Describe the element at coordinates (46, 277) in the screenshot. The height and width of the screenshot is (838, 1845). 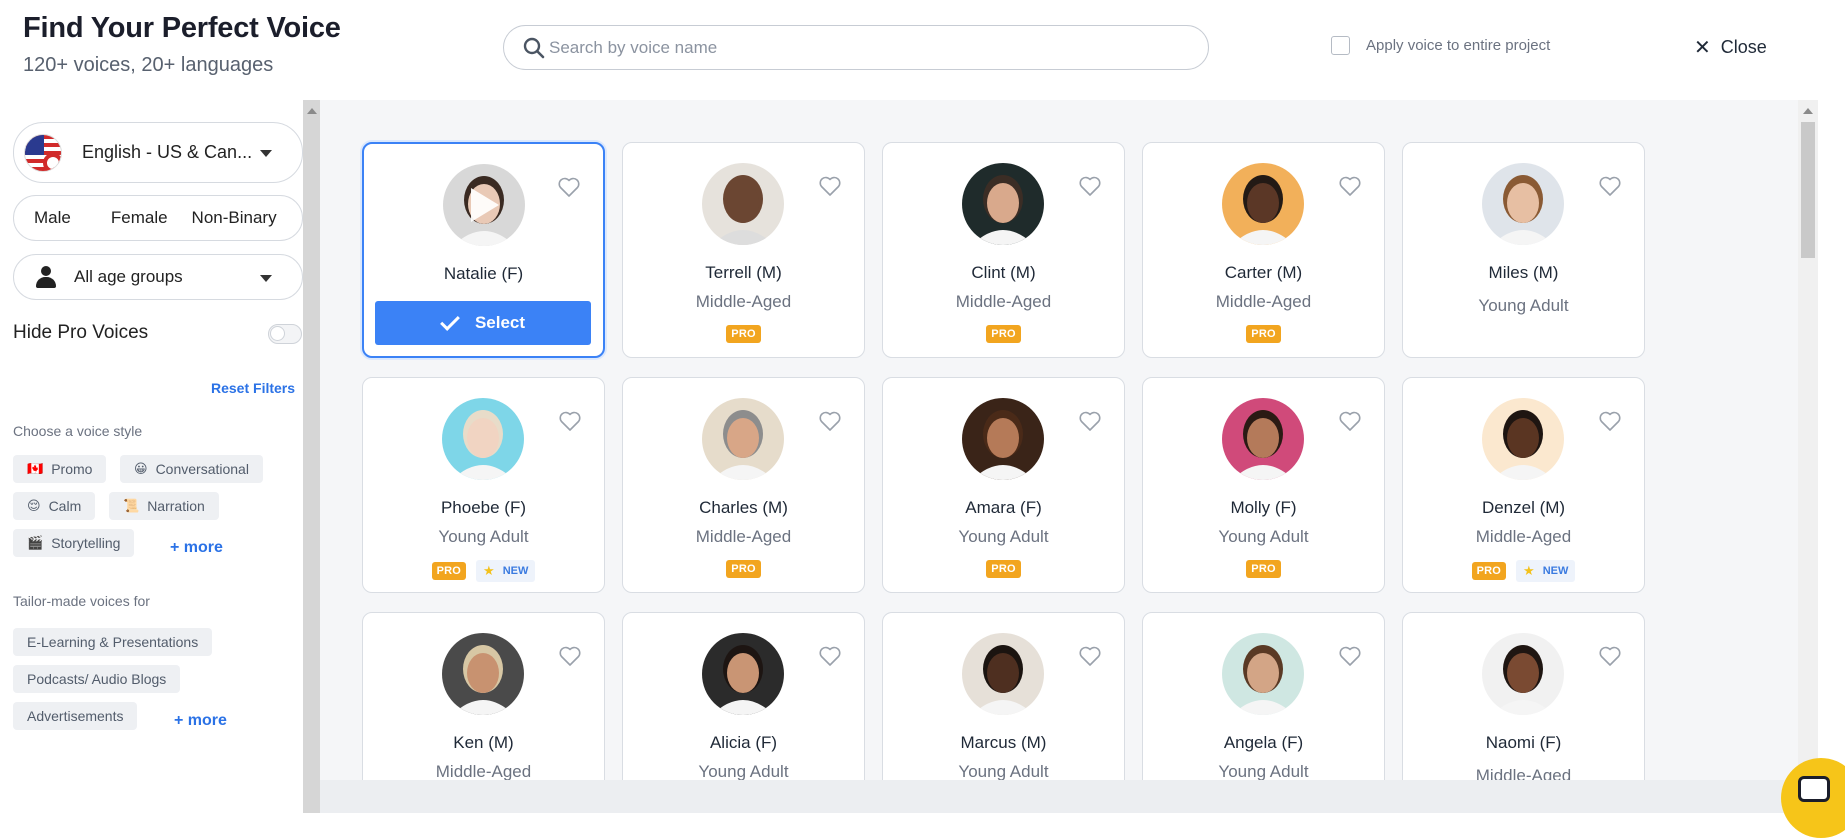
I see `person-icon` at that location.